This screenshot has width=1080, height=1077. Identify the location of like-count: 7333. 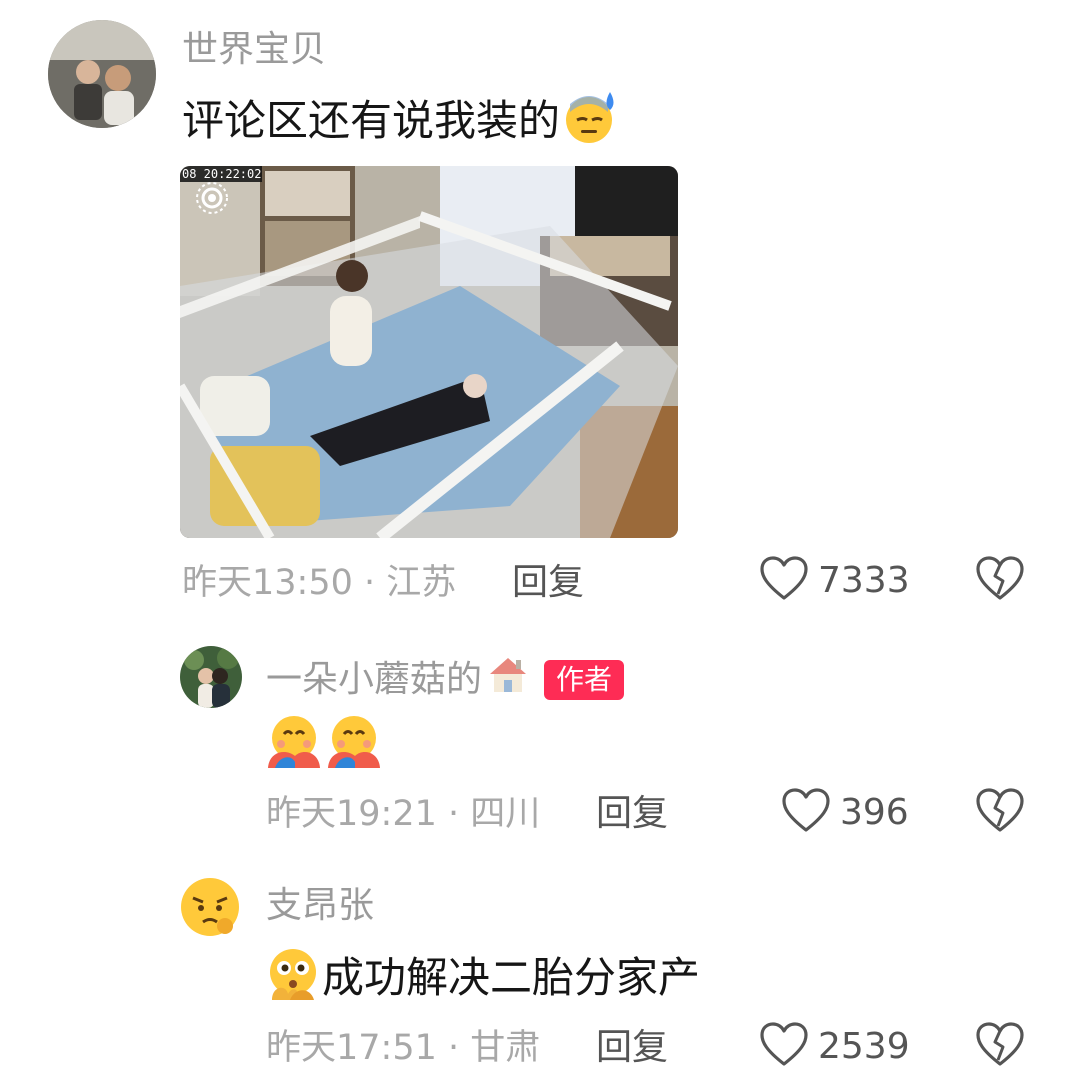
(864, 580).